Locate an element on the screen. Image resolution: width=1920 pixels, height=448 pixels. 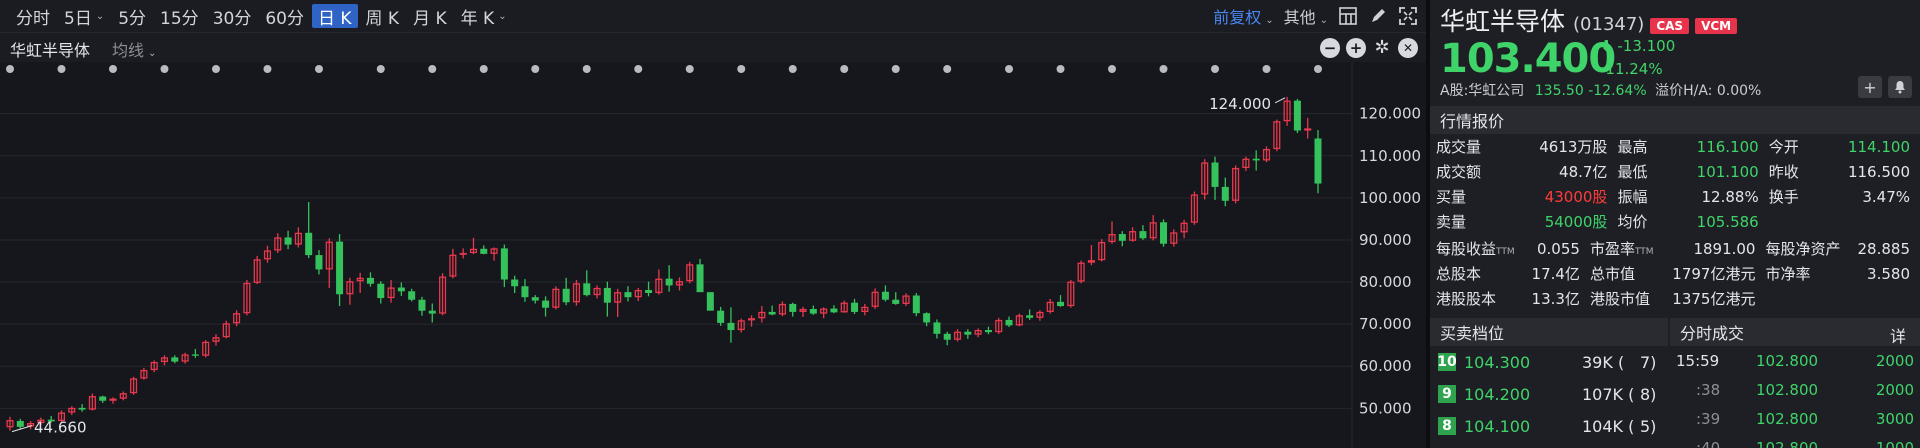
quote-value: 4613万股 is located at coordinates (1573, 147).